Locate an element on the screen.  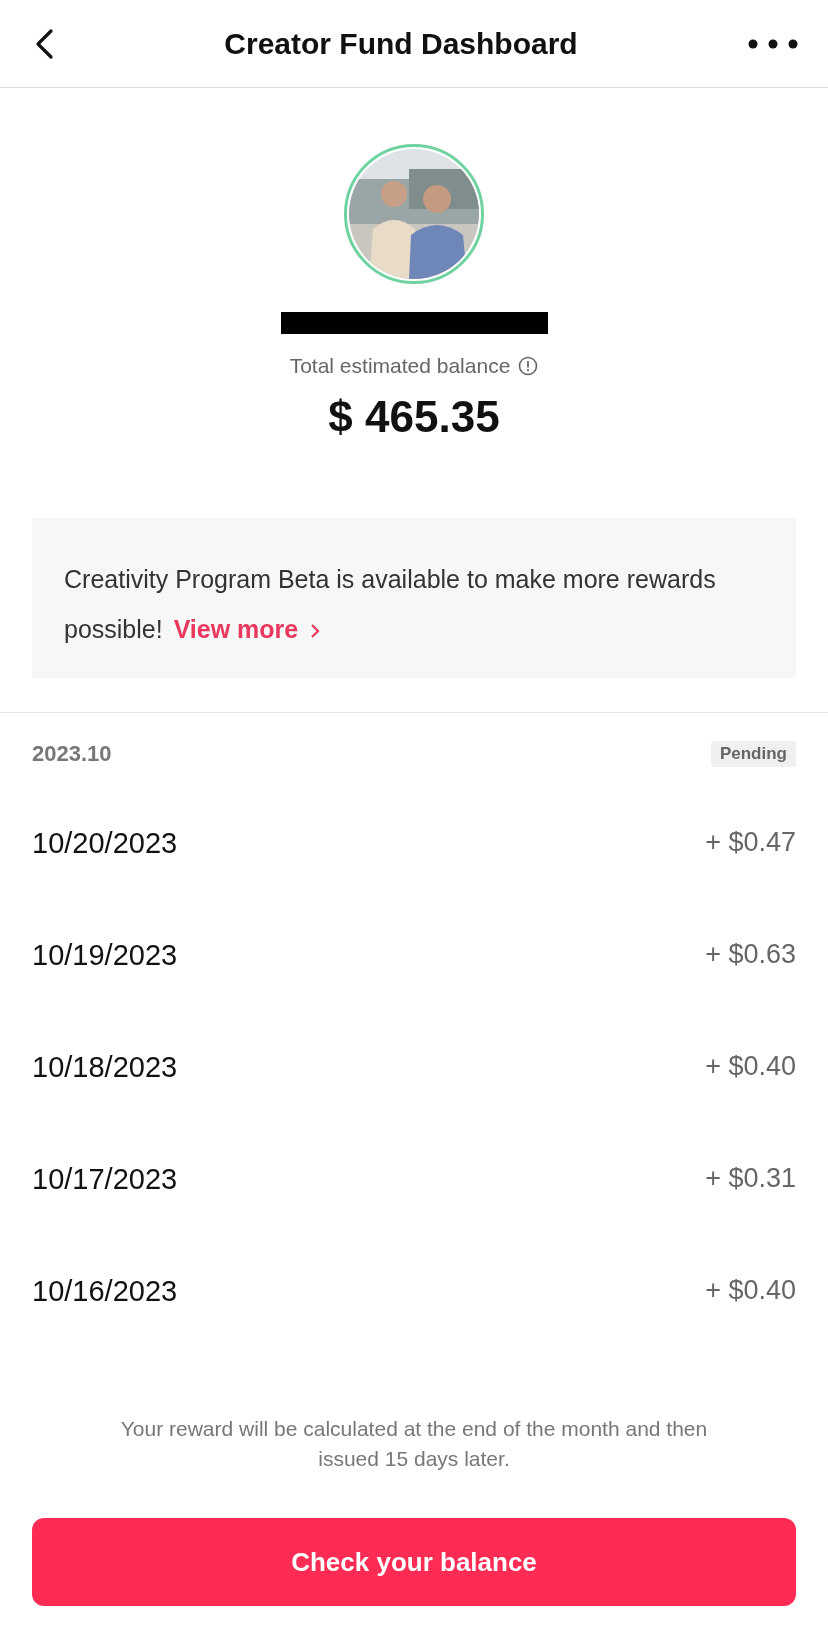
reward-amount: + $0.31 is located at coordinates (750, 1178).